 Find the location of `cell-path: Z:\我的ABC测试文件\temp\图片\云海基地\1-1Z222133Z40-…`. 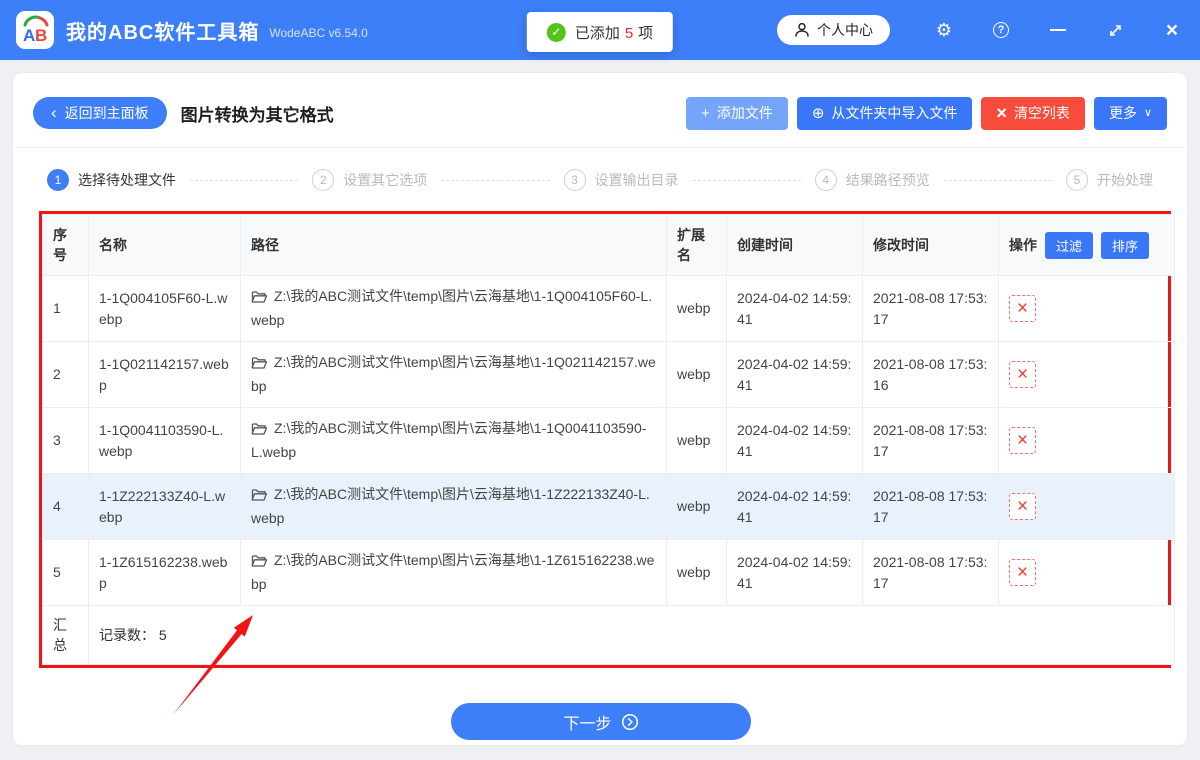

cell-path: Z:\我的ABC测试文件\temp\图片\云海基地\1-1Z222133Z40-… is located at coordinates (453, 506).